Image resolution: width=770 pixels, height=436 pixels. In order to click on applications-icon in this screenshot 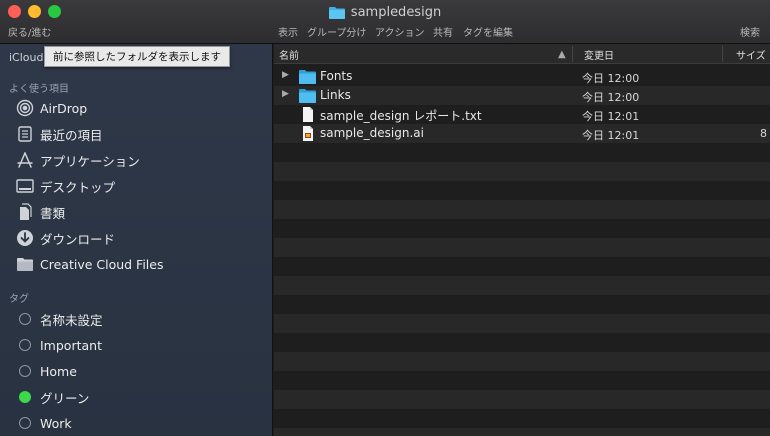, I will do `click(25, 160)`.